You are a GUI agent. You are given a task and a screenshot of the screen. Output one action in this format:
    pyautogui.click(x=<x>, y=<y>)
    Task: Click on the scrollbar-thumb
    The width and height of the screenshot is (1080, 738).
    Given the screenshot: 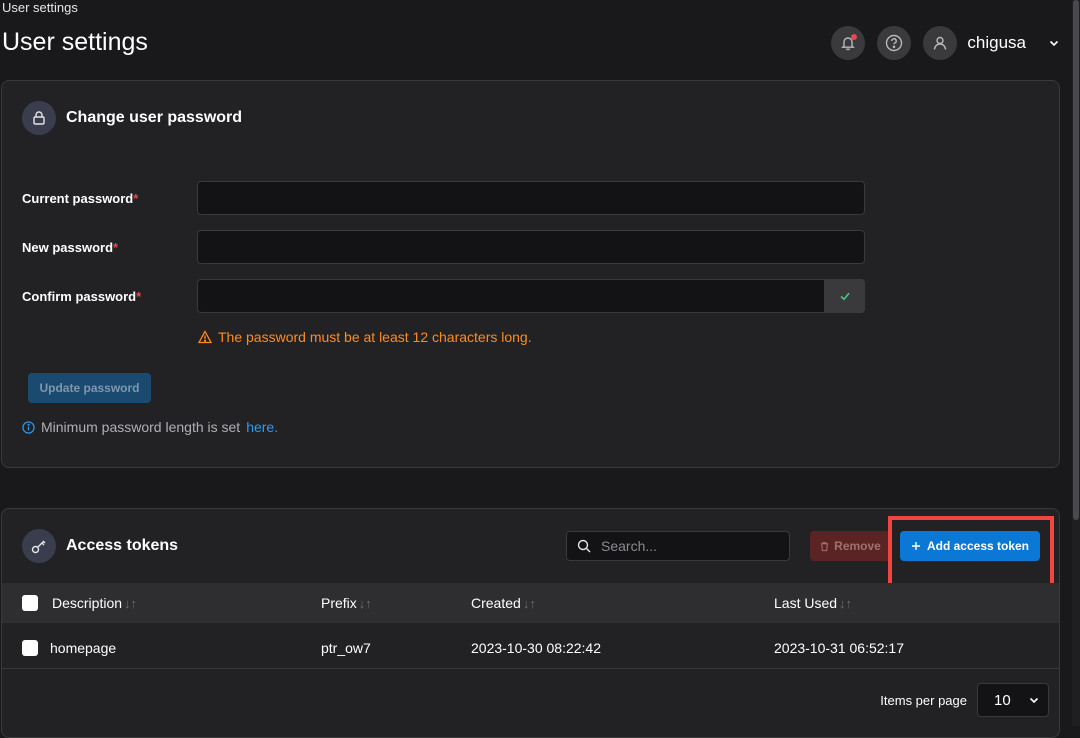 What is the action you would take?
    pyautogui.click(x=1076, y=260)
    